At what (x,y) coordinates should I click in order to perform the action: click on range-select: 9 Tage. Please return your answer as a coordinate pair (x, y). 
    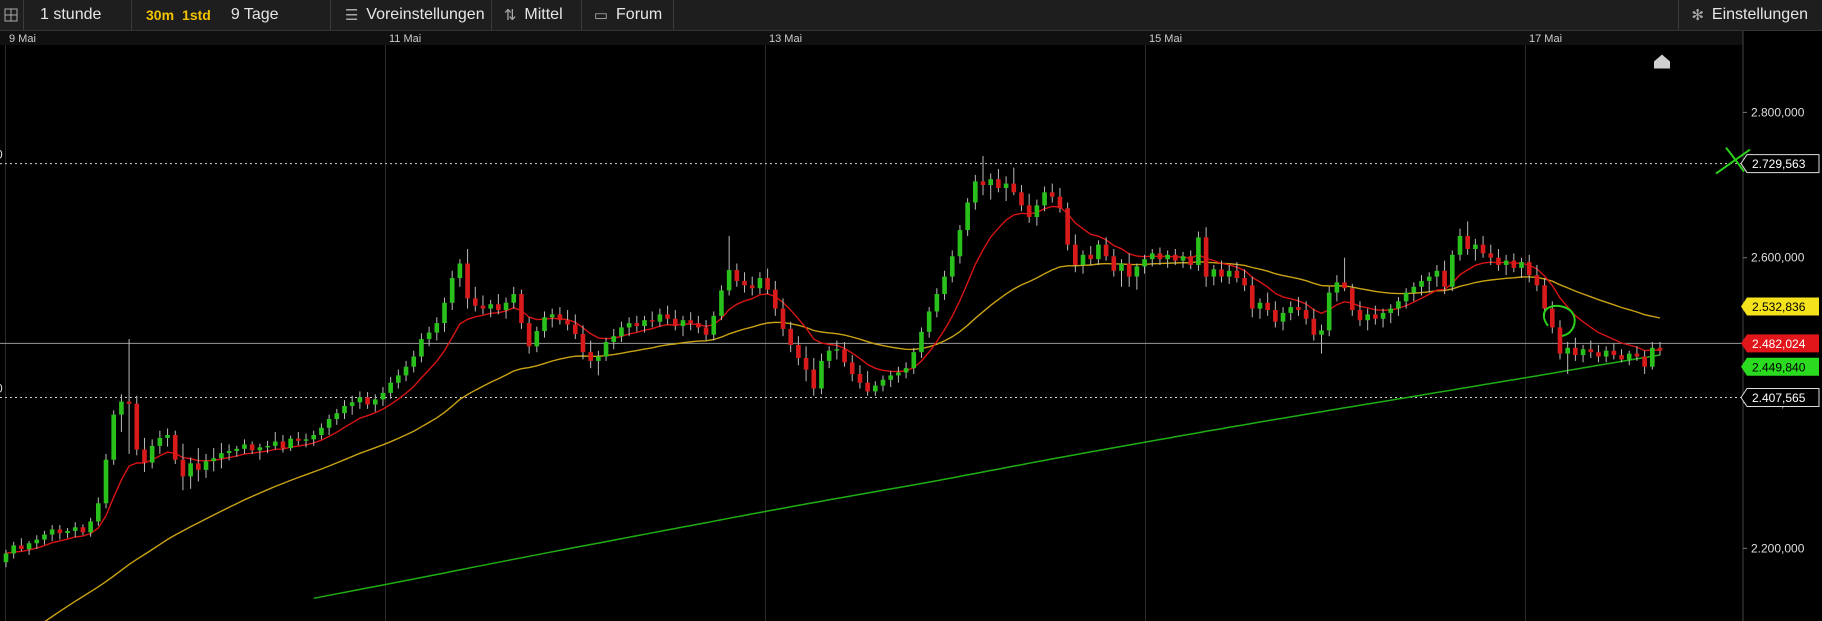
    Looking at the image, I should click on (276, 15).